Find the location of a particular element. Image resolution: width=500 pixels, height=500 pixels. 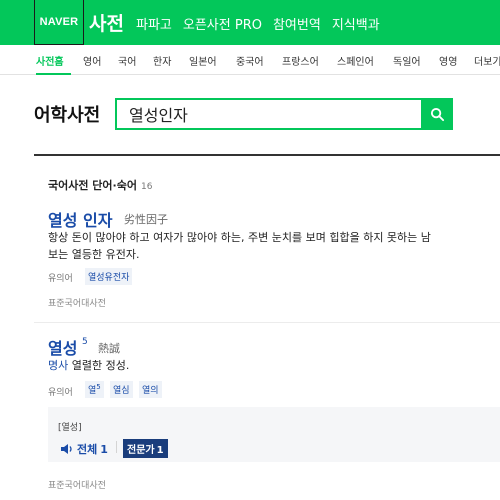

tab-chinese: 중국어 is located at coordinates (250, 60).